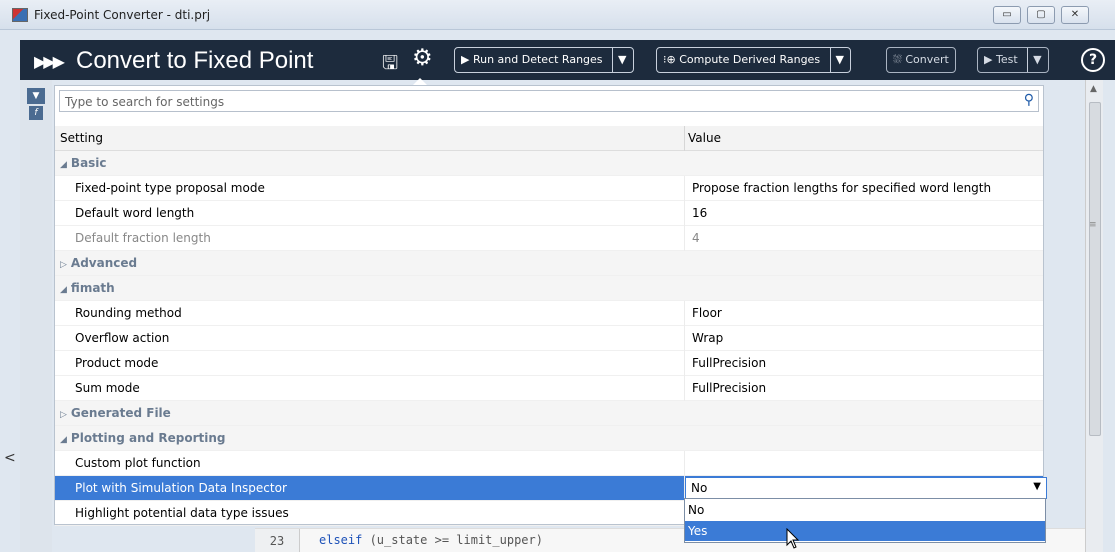  What do you see at coordinates (20, 15) in the screenshot?
I see `app-icon` at bounding box center [20, 15].